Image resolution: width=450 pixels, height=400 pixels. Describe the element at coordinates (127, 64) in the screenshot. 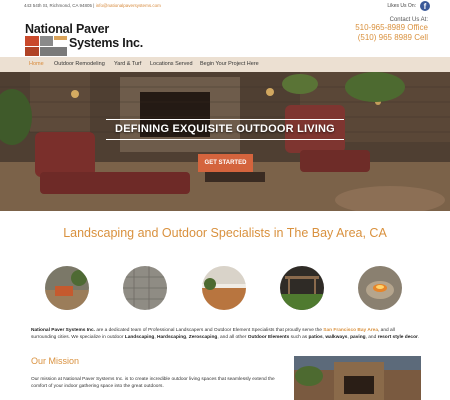

I see `nav-item-yard-turf: Yard & Turf` at that location.